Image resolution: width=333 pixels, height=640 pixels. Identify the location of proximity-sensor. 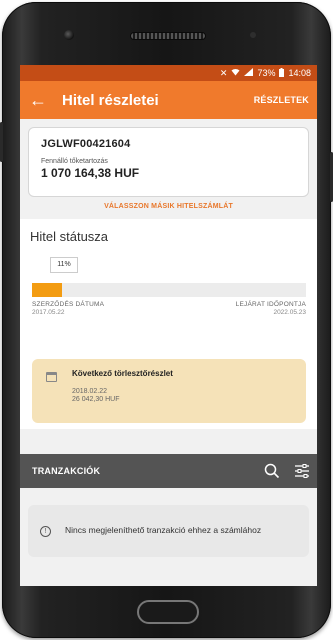
(253, 35).